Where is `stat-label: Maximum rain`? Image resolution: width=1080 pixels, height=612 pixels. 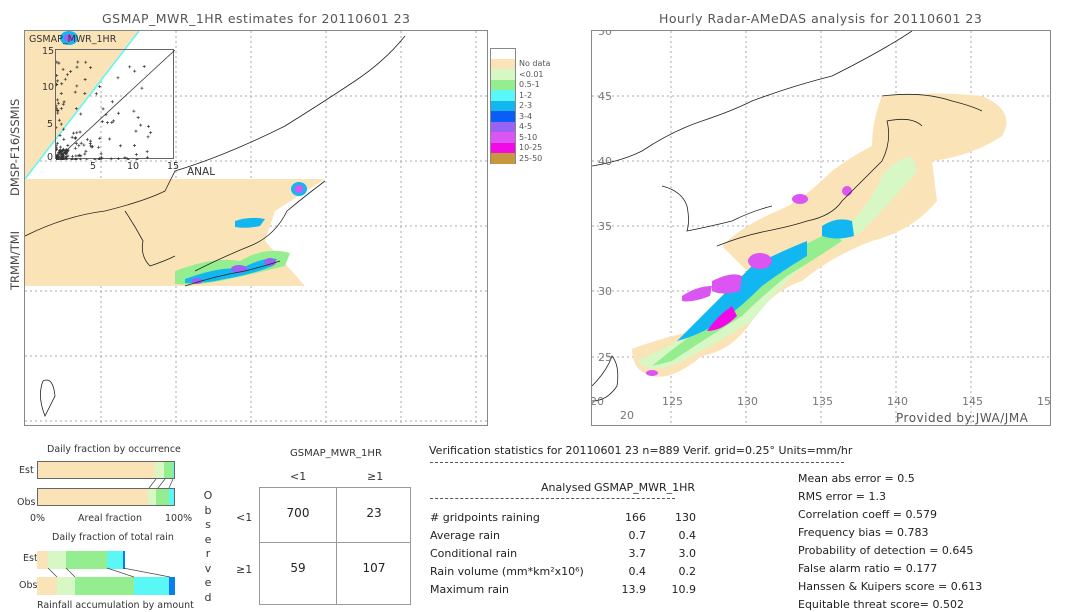
stat-label: Maximum rain is located at coordinates (469, 589).